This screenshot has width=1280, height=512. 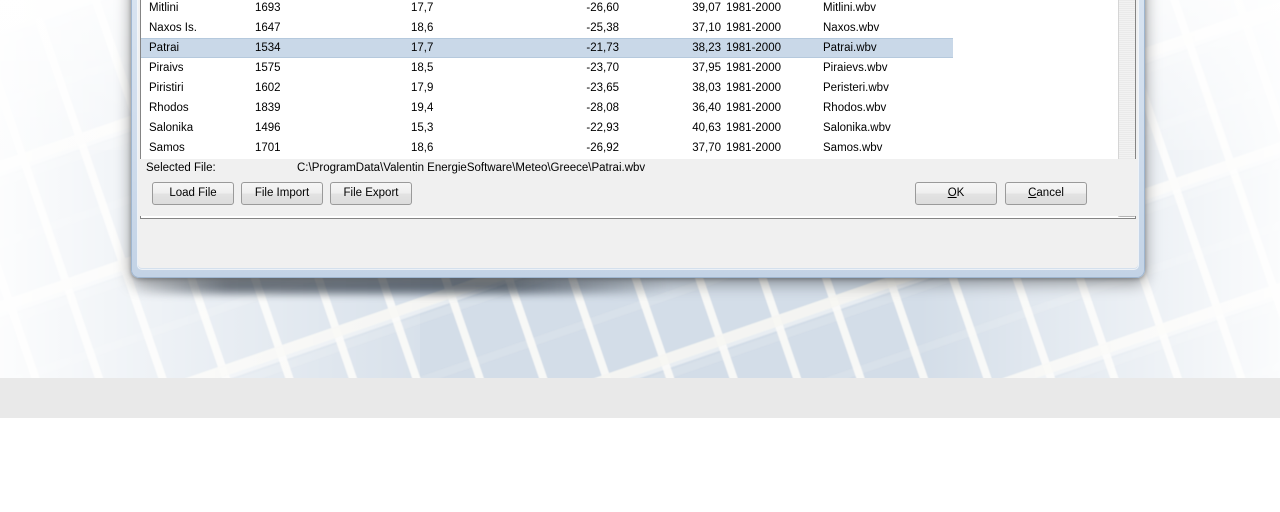 What do you see at coordinates (422, 108) in the screenshot?
I see `cell-temperature: 19,4` at bounding box center [422, 108].